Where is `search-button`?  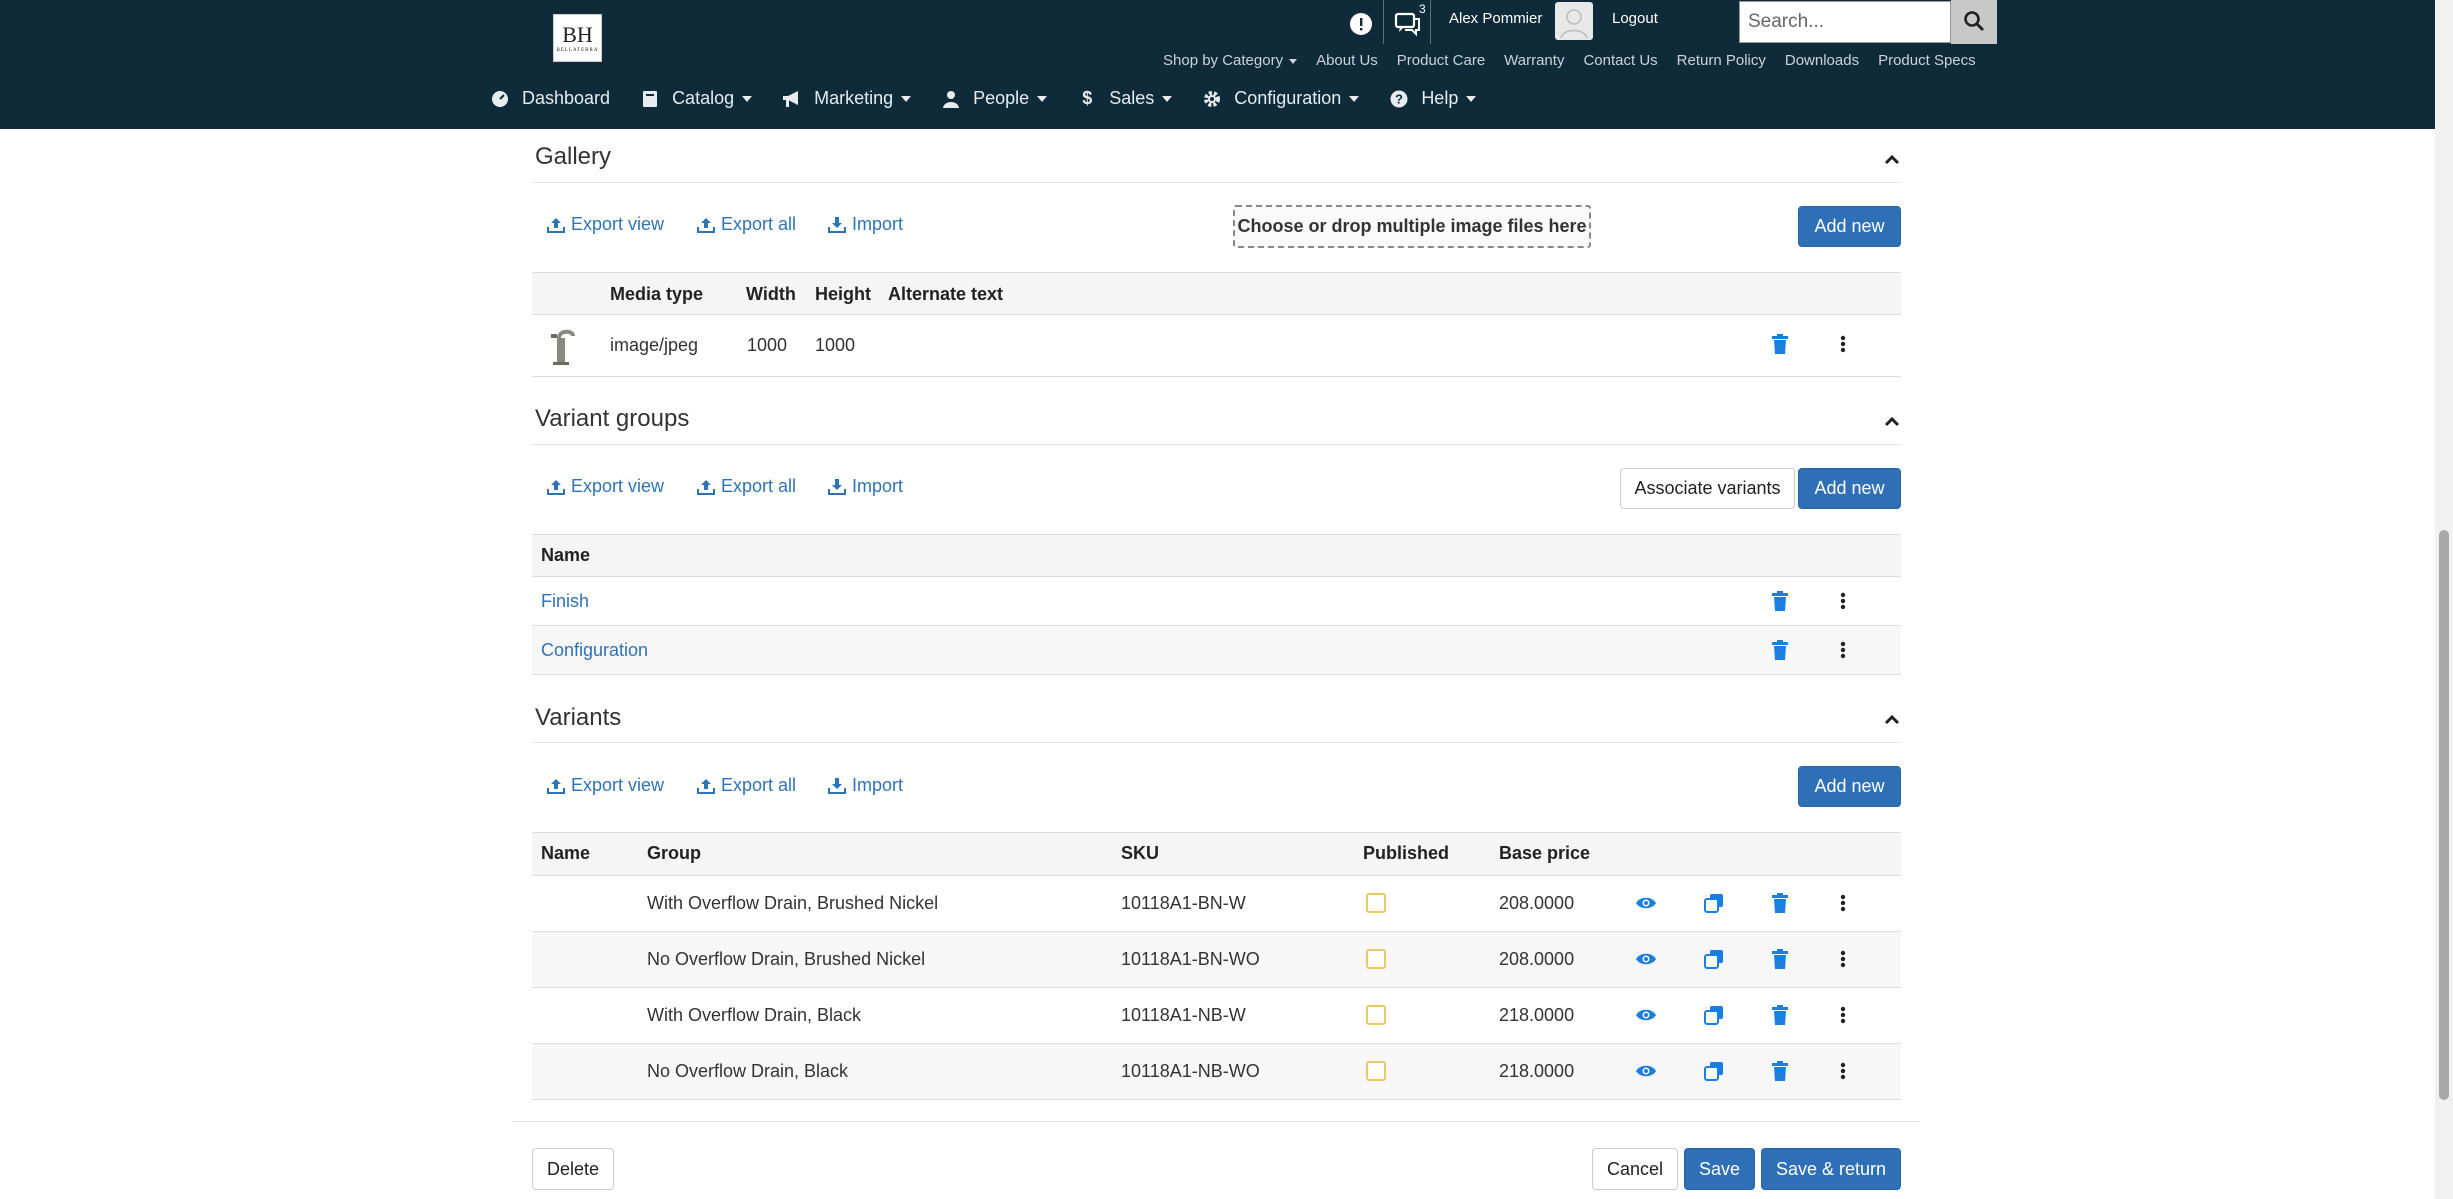 search-button is located at coordinates (1974, 22).